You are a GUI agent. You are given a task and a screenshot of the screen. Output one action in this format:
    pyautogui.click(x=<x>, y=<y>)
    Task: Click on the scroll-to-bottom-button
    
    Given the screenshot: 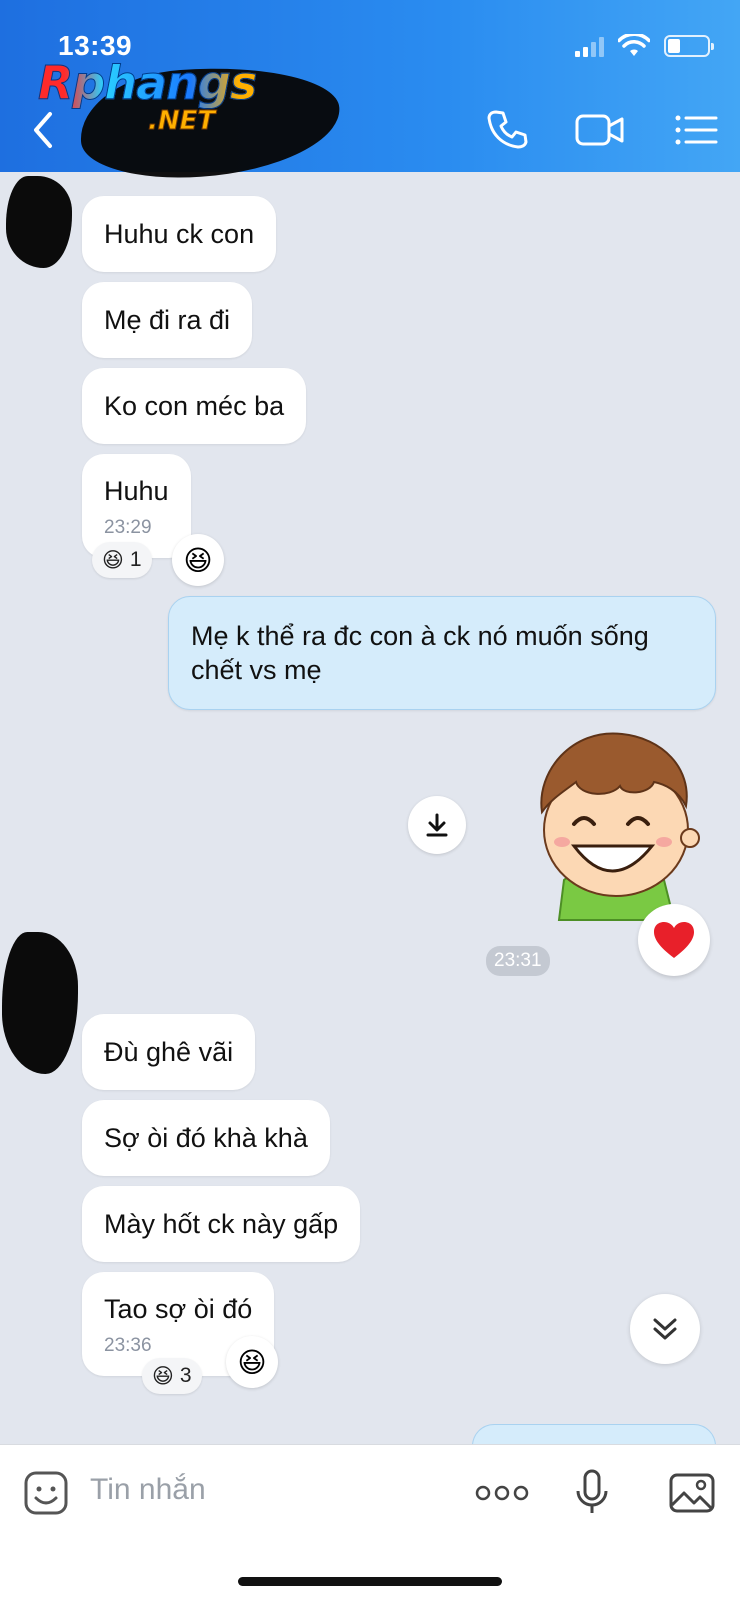 What is the action you would take?
    pyautogui.click(x=665, y=1329)
    